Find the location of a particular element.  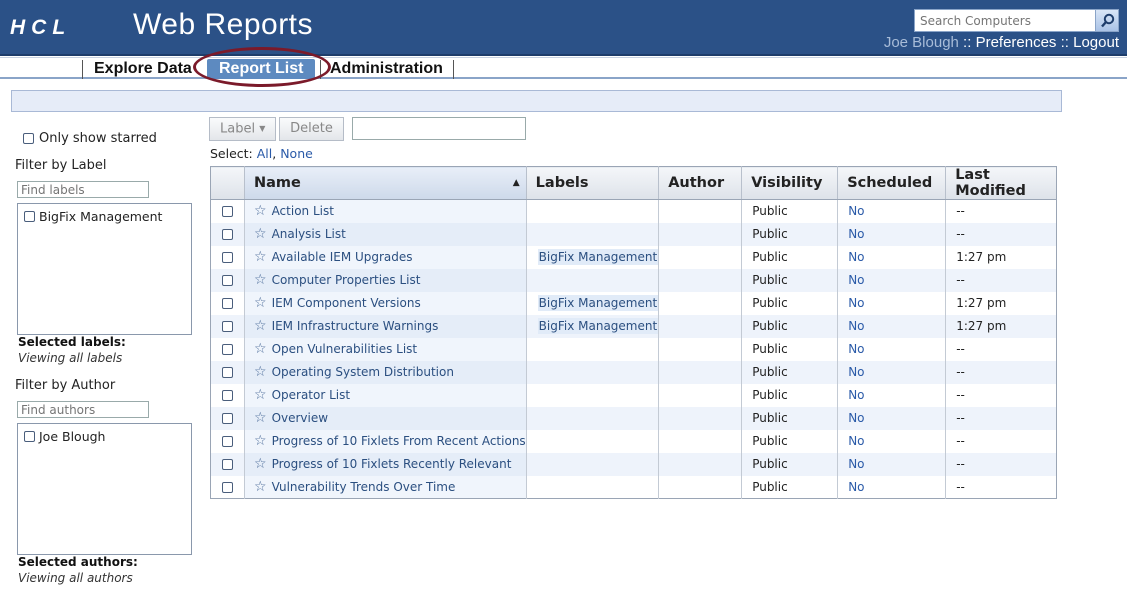

report-name: Operating System Distribution is located at coordinates (363, 372).